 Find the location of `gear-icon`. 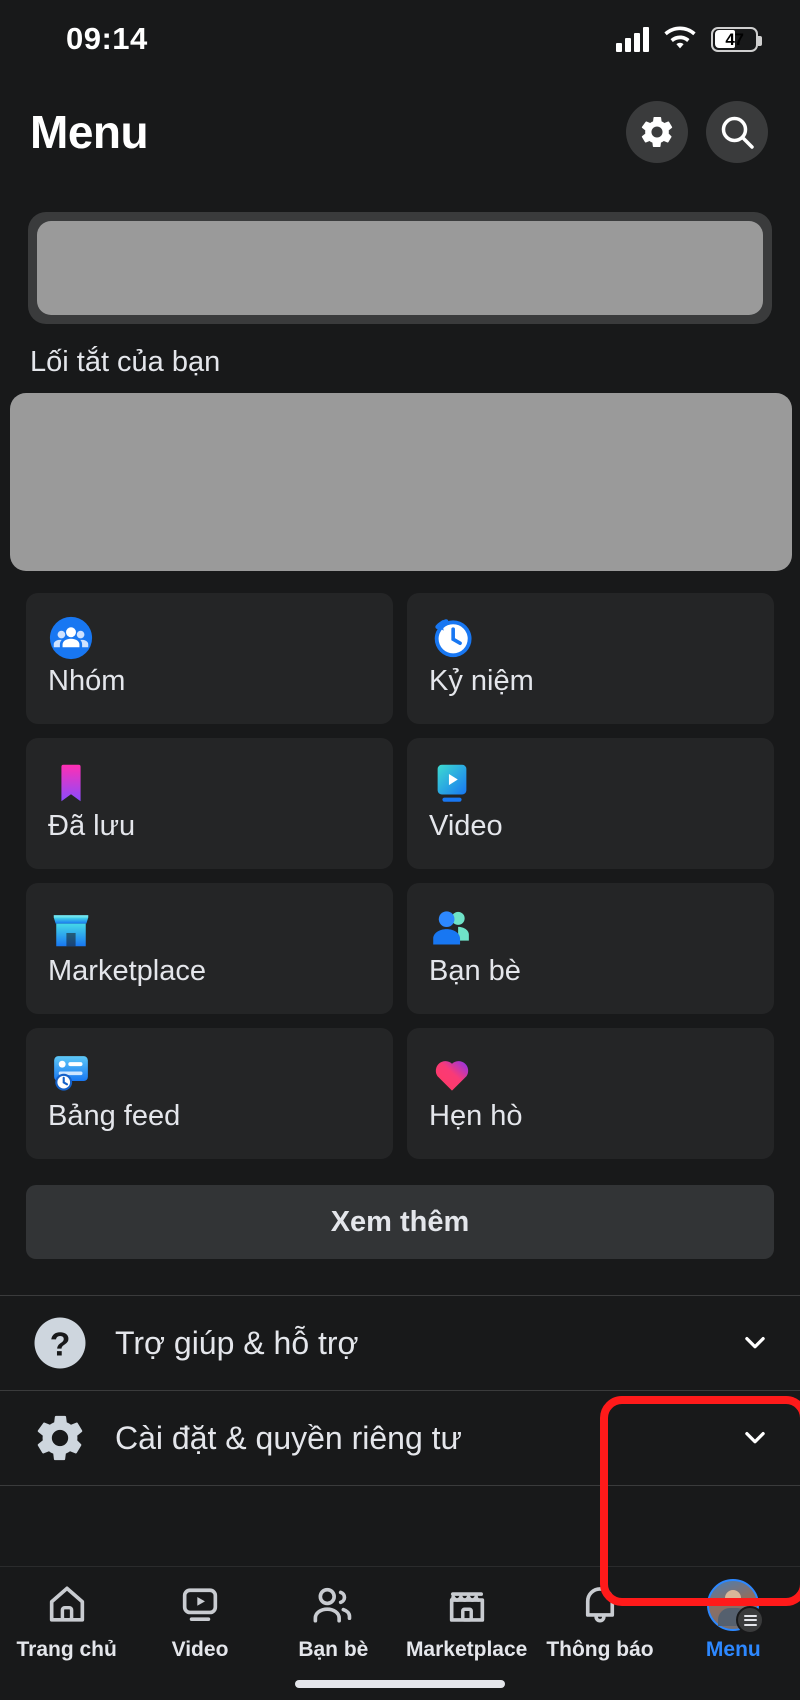

gear-icon is located at coordinates (657, 132).